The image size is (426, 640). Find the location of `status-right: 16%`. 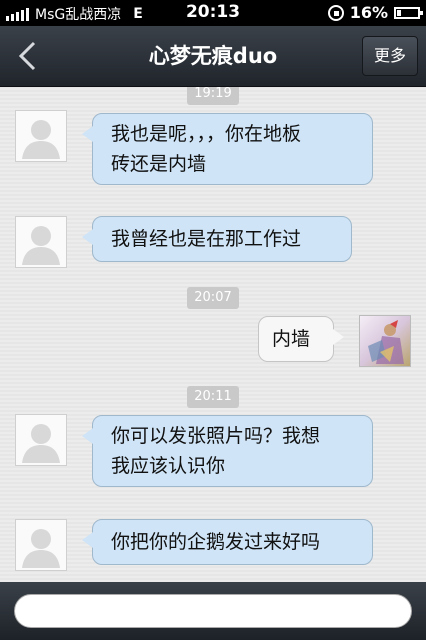

status-right: 16% is located at coordinates (375, 12).